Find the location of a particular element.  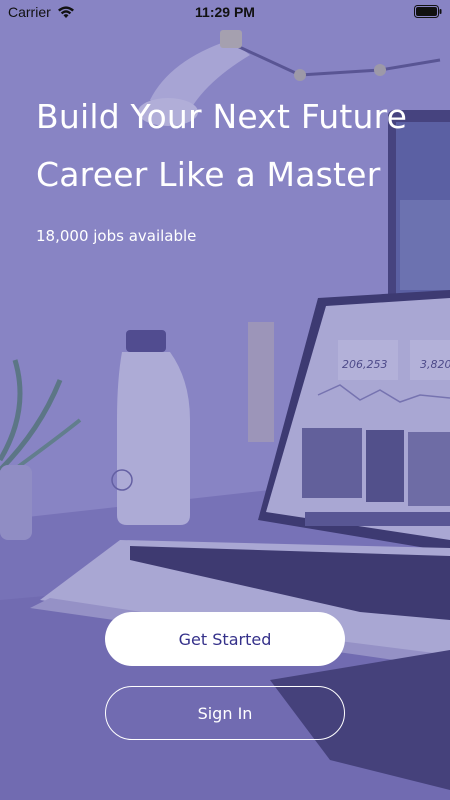

status-bar: Carrier 11:29 PM is located at coordinates (225, 12).